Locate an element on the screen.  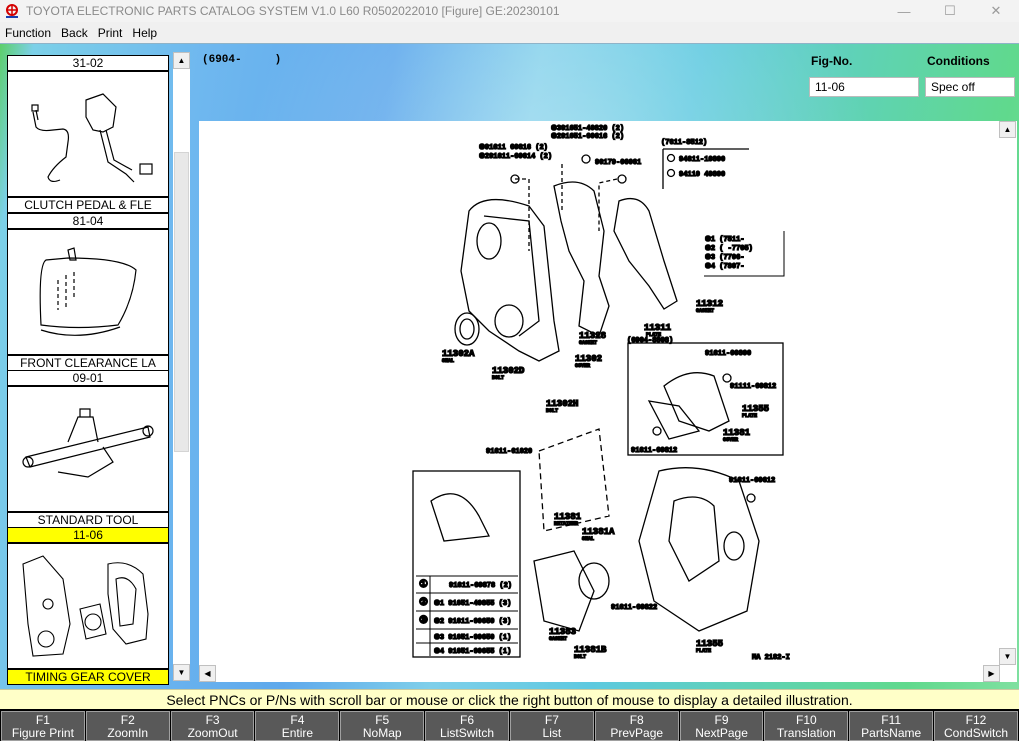
thumbnail-item: 09-01 STANDARD TOOL is located at coordinates (88, 449).